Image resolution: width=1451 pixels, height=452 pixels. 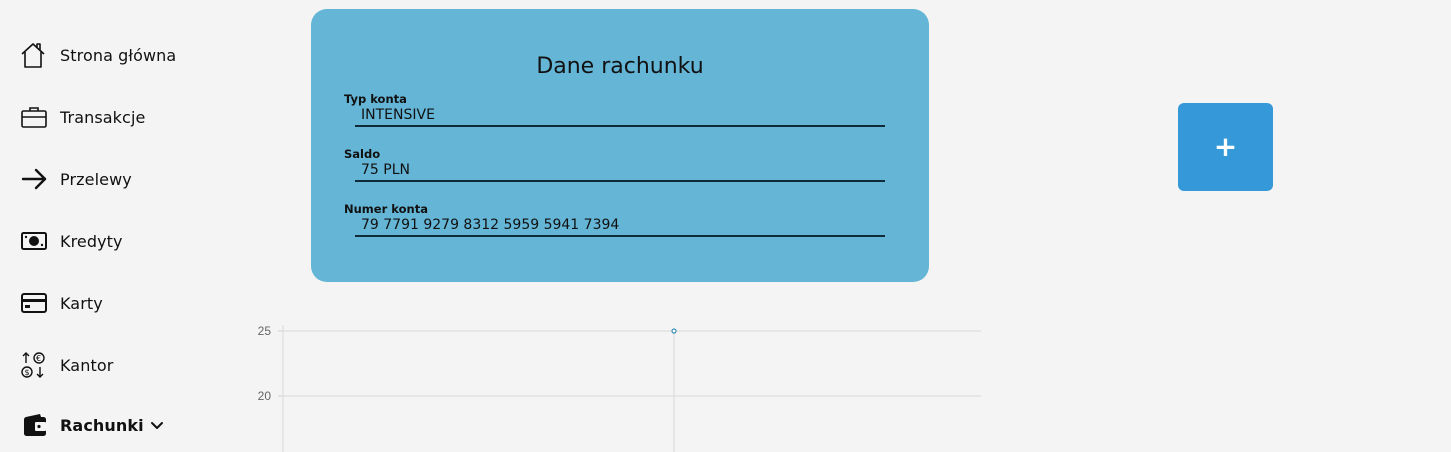 I want to click on field-value: INTENSIVE, so click(x=398, y=115).